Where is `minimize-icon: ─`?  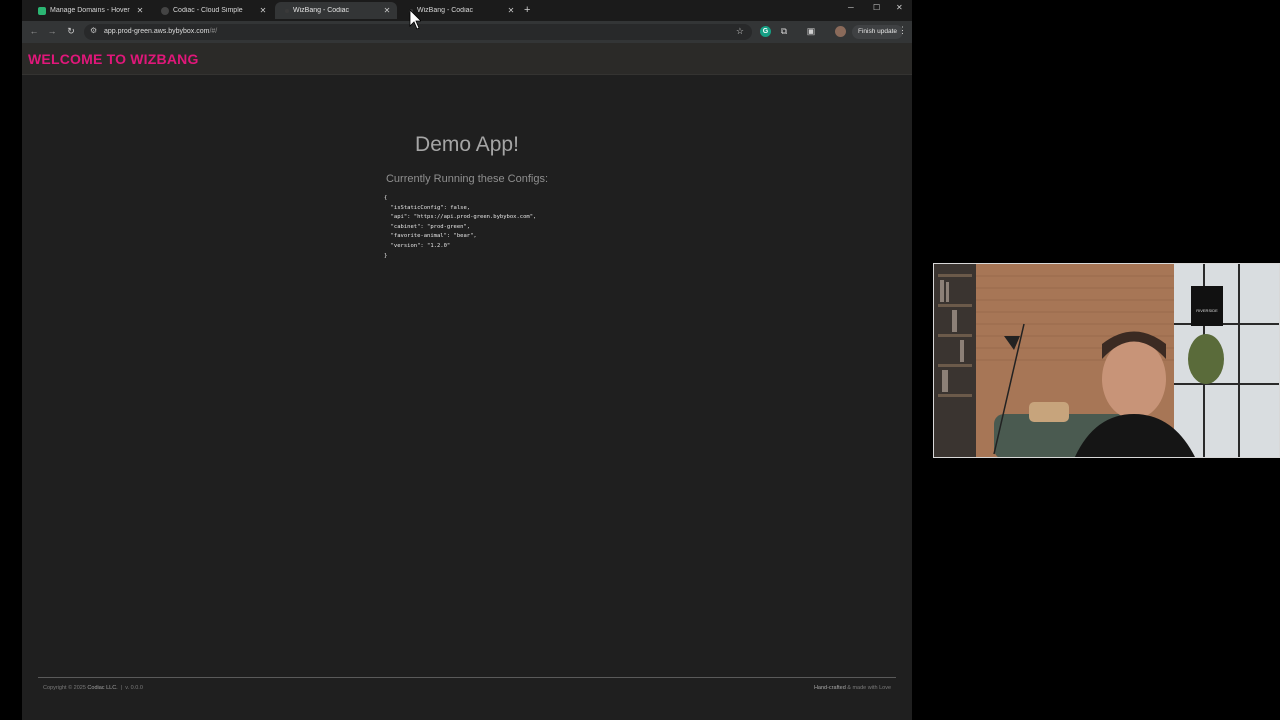 minimize-icon: ─ is located at coordinates (851, 7).